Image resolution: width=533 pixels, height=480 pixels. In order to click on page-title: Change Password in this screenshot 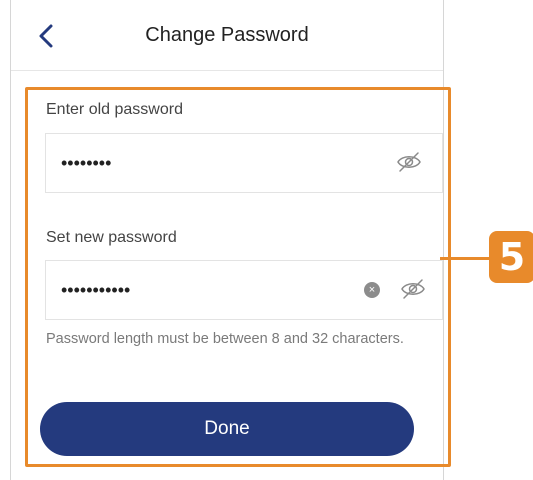, I will do `click(227, 35)`.